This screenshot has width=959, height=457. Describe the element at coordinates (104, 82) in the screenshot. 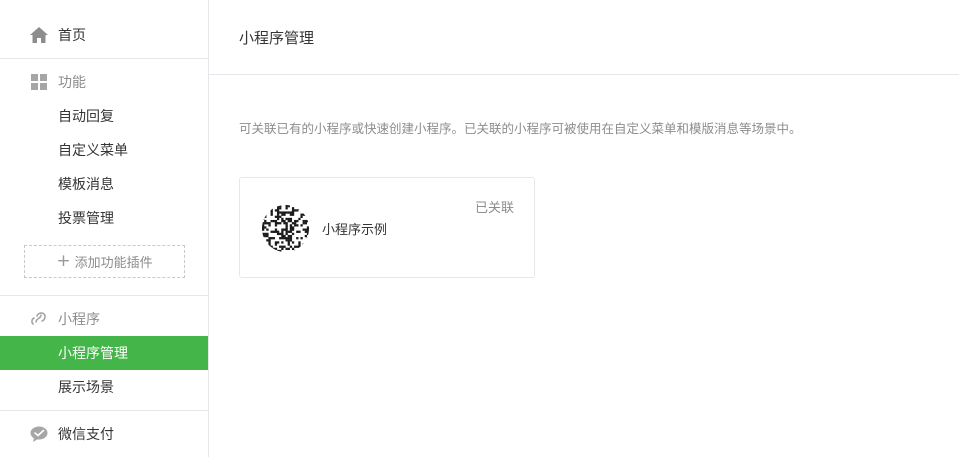

I see `sidebar-group-header-functions: 功能` at that location.